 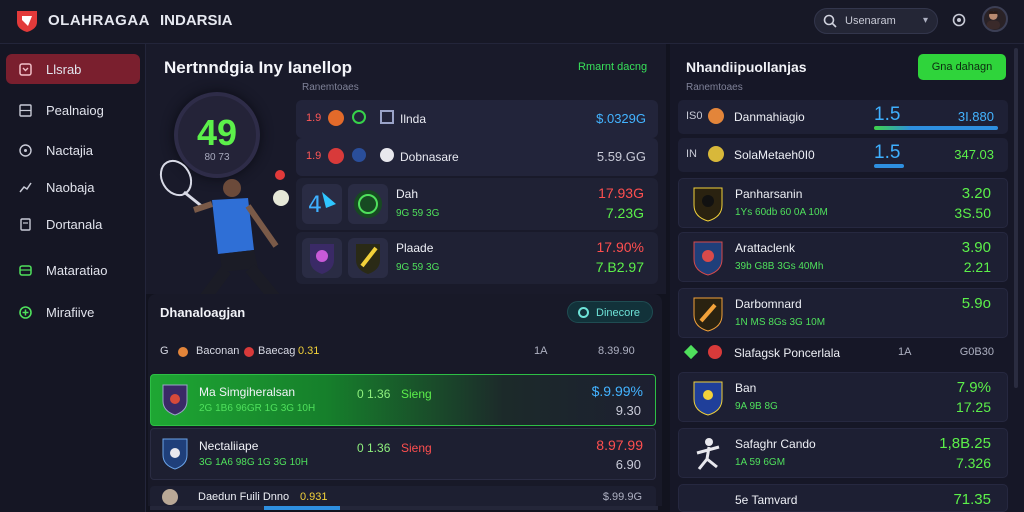 What do you see at coordinates (73, 150) in the screenshot?
I see `sidebar-item-nactajia: Nactajia` at bounding box center [73, 150].